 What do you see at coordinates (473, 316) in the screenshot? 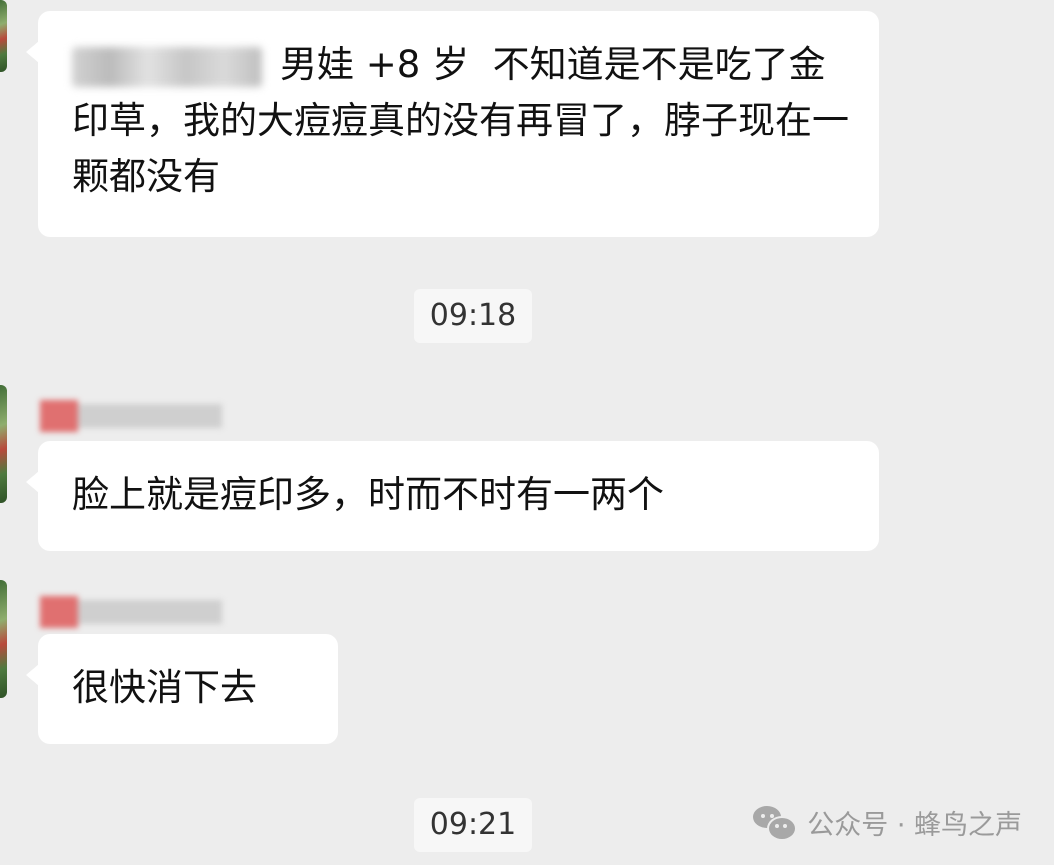
I see `timestamp: 09:18` at bounding box center [473, 316].